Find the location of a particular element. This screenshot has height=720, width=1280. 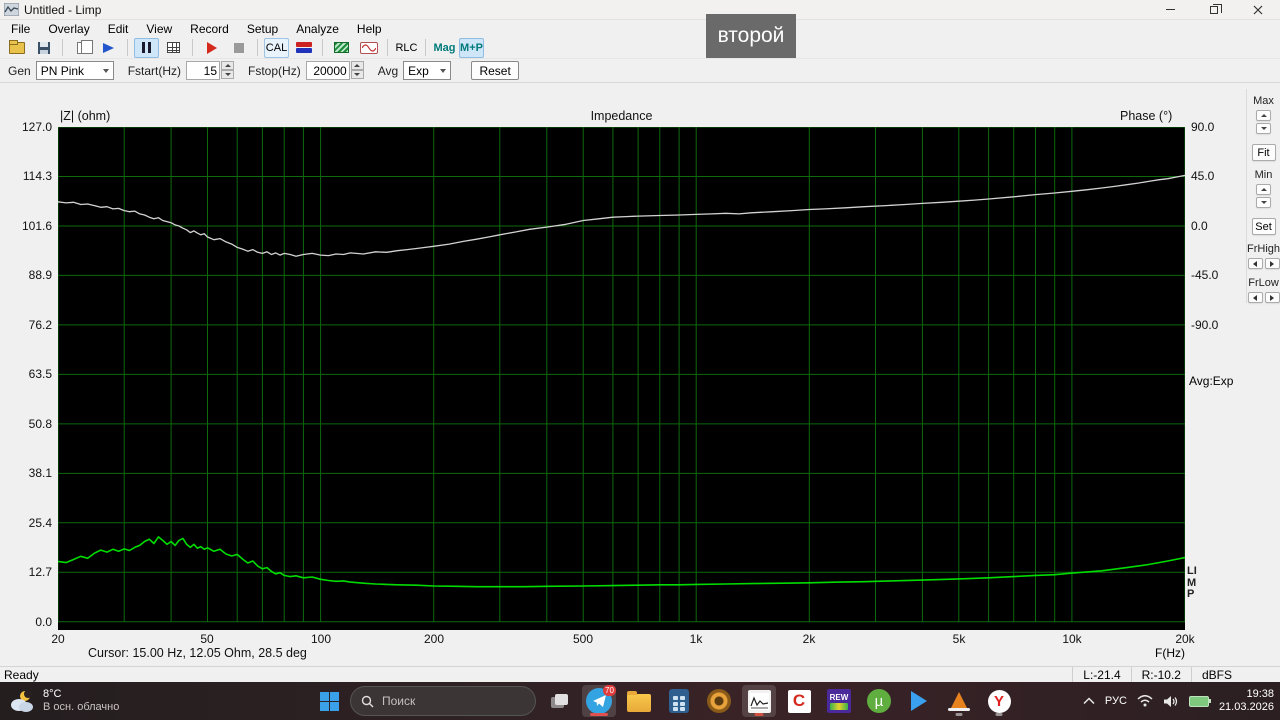

save-button is located at coordinates (43, 48).